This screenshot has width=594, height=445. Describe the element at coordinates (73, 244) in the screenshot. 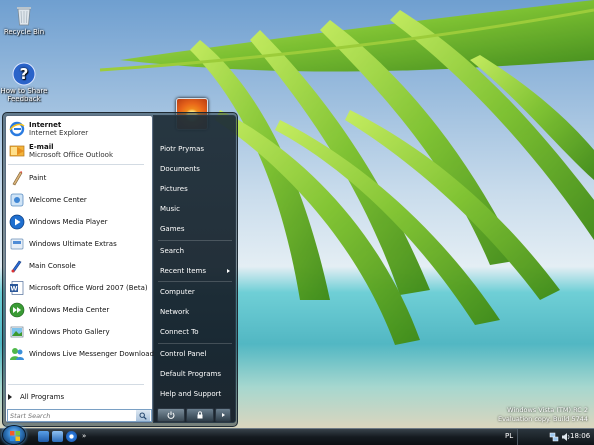

I see `recent-item-label: Windows Ultimate Extras` at that location.